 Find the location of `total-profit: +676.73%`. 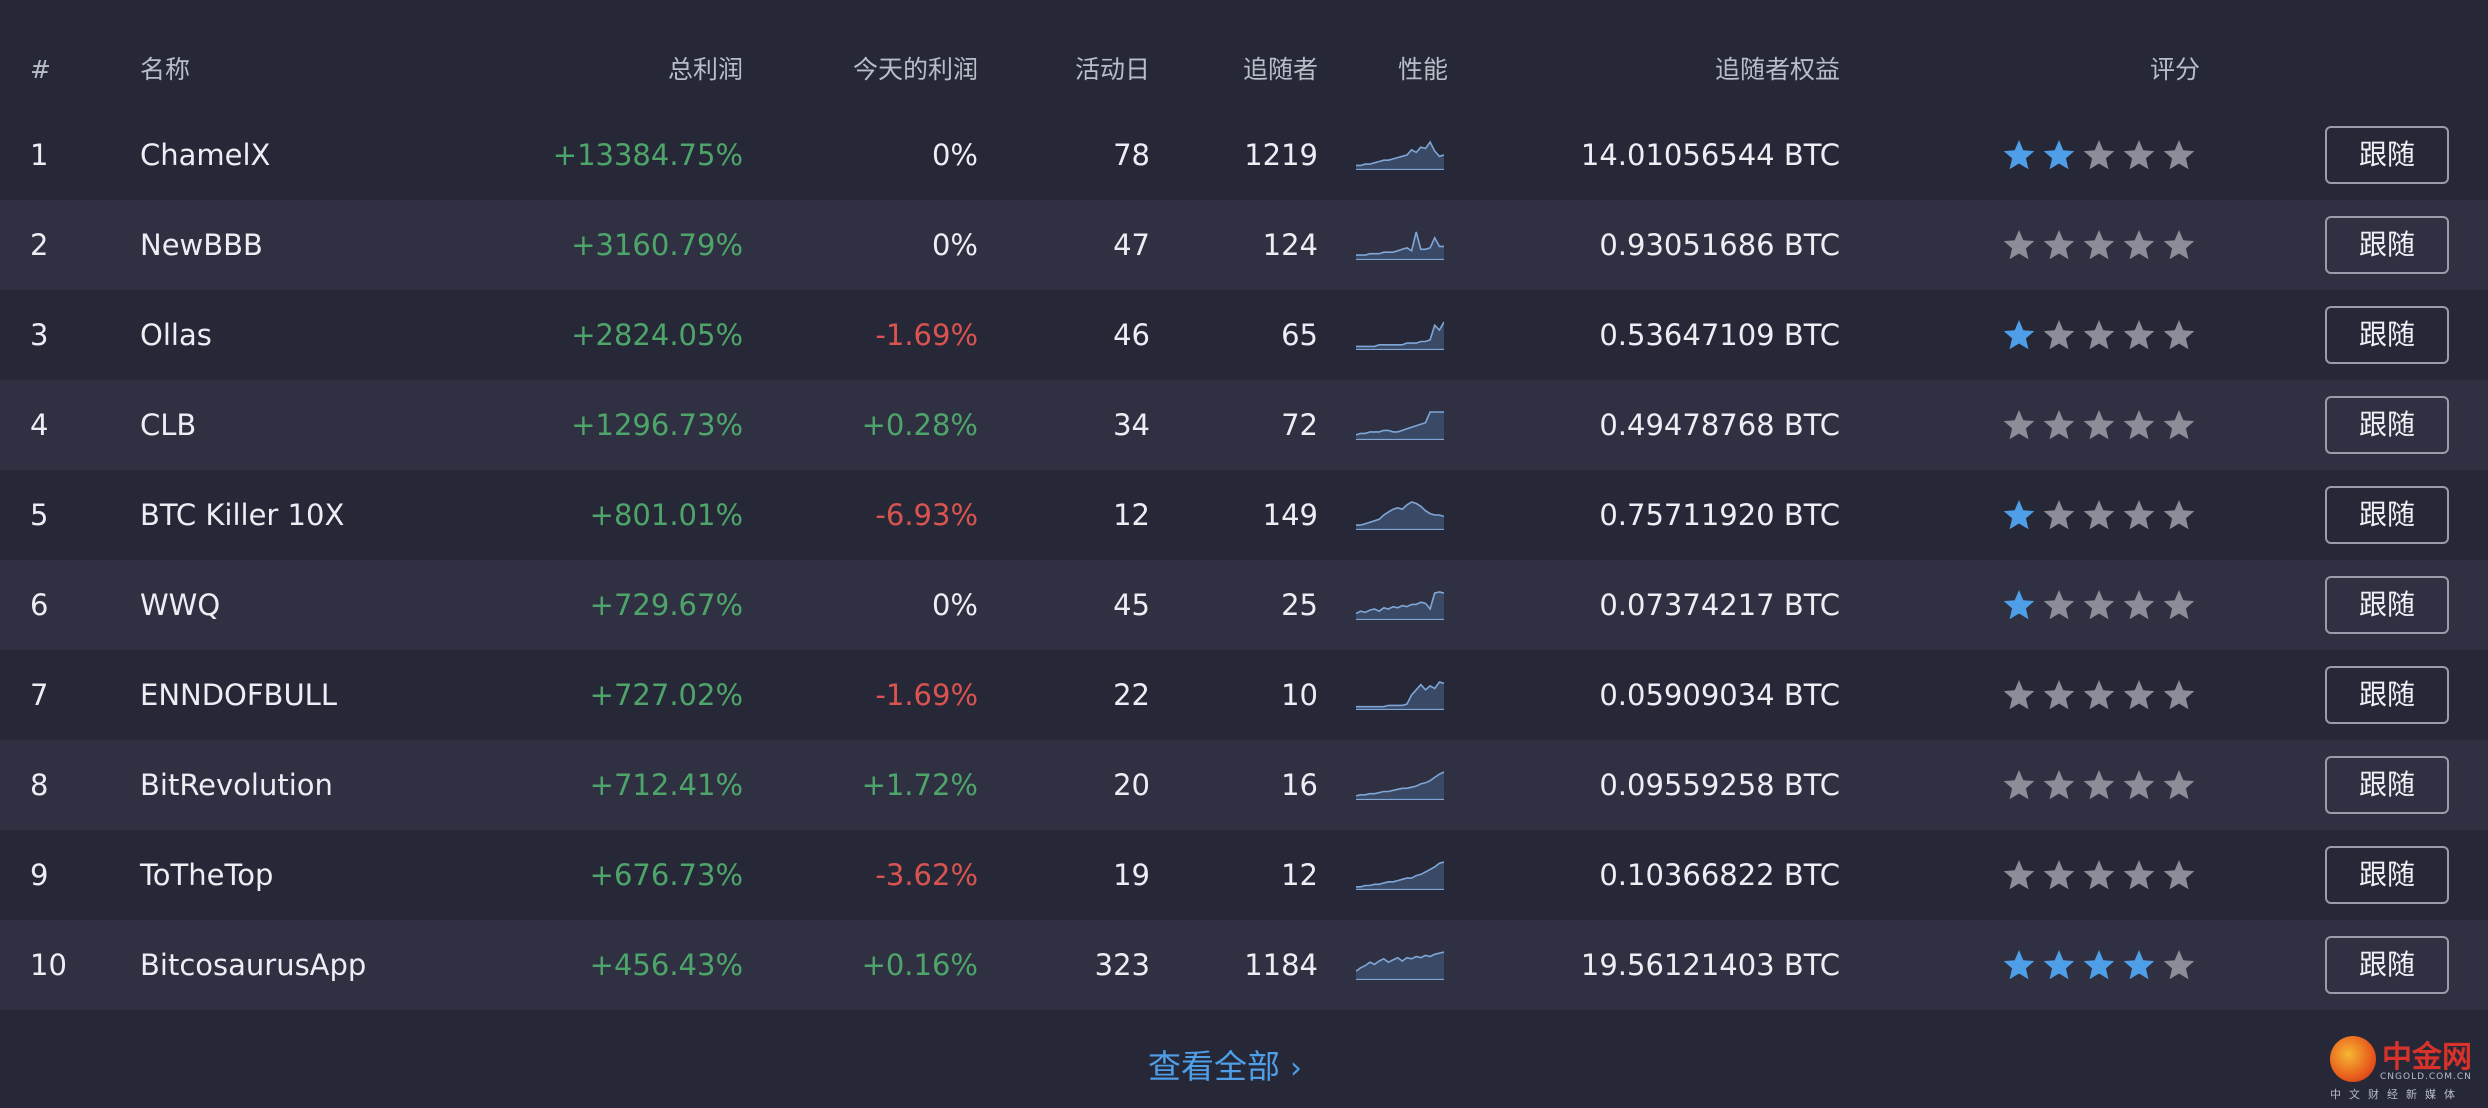

total-profit: +676.73% is located at coordinates (666, 875).